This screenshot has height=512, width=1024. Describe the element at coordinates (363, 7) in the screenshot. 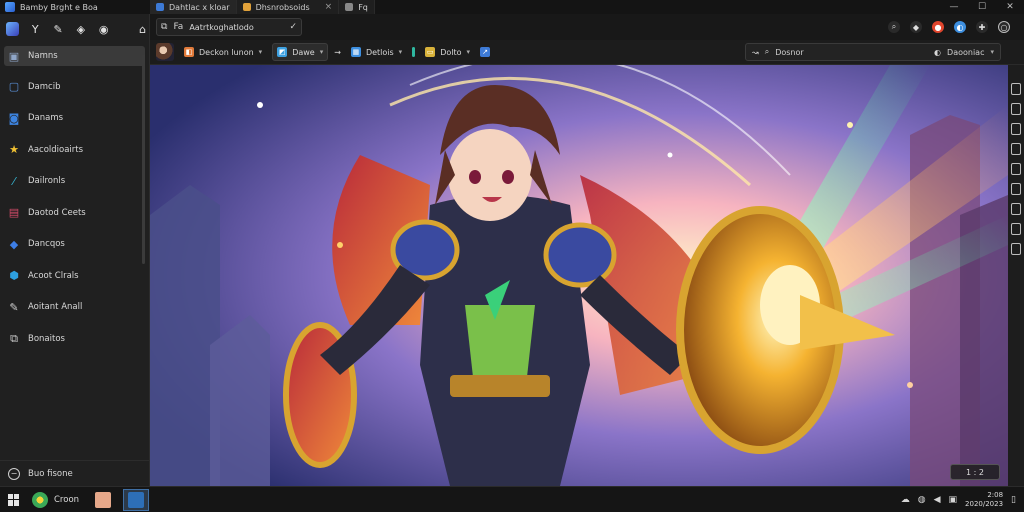

I see `tab-label: Fq` at that location.